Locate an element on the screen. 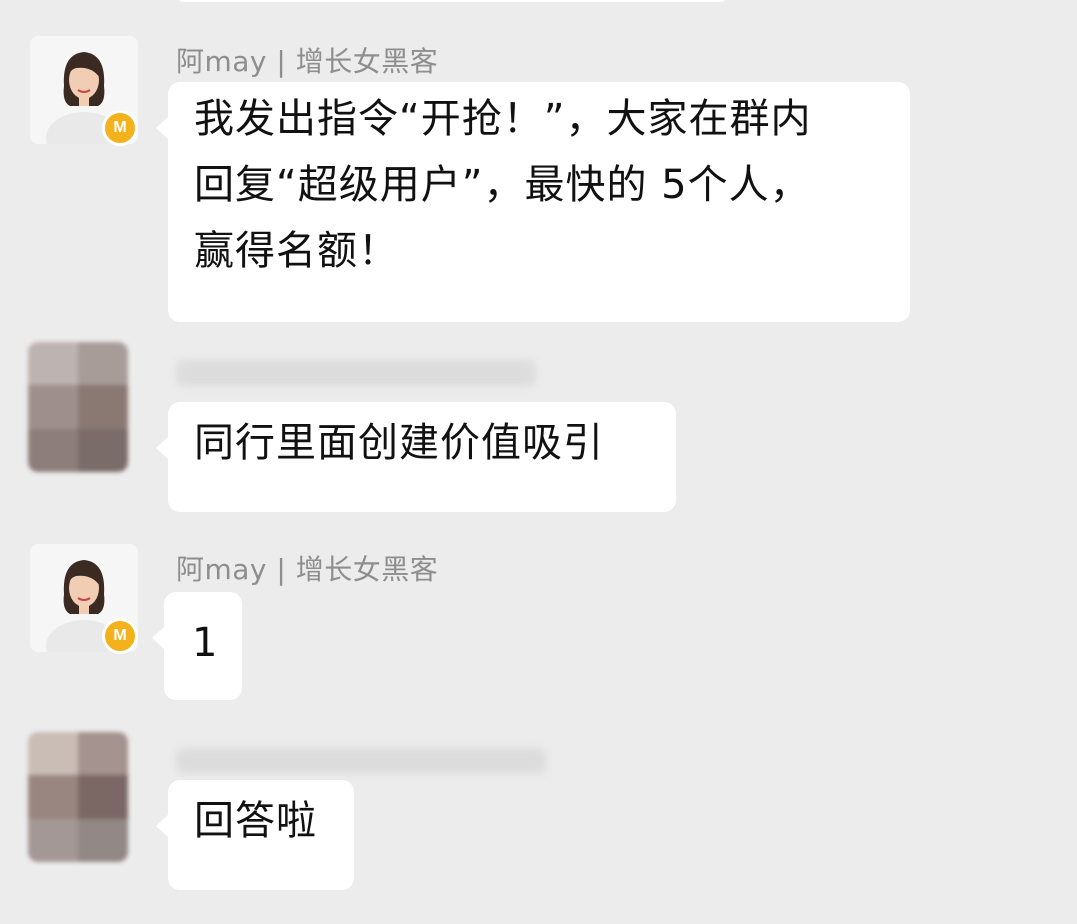 The width and height of the screenshot is (1077, 924). message-bubble: 1 is located at coordinates (197, 646).